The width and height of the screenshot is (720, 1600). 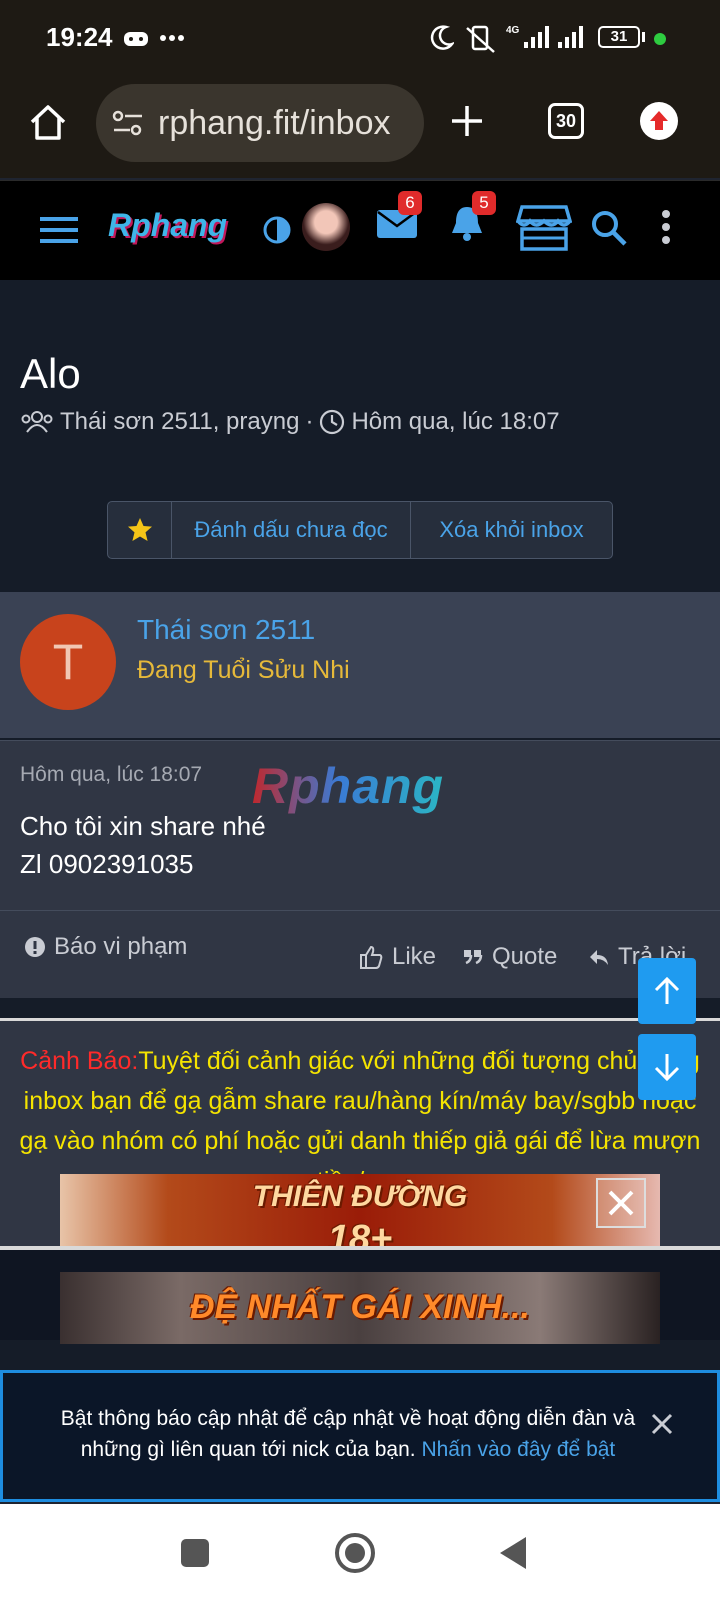 What do you see at coordinates (513, 30) in the screenshot?
I see `svg-text: 4G` at bounding box center [513, 30].